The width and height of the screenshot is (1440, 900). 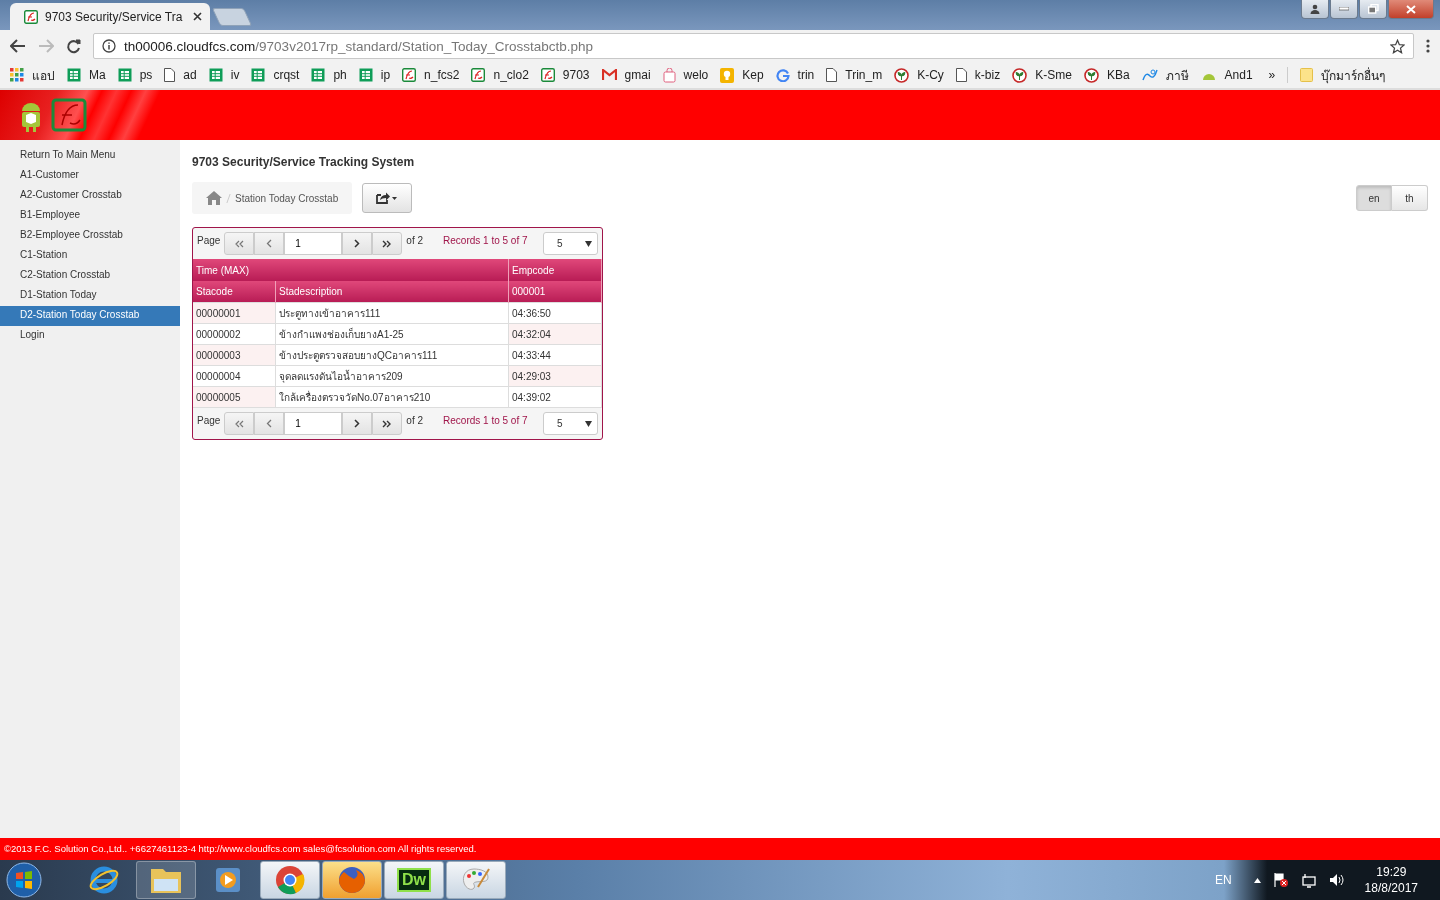 What do you see at coordinates (197, 16) in the screenshot?
I see `close-icon` at bounding box center [197, 16].